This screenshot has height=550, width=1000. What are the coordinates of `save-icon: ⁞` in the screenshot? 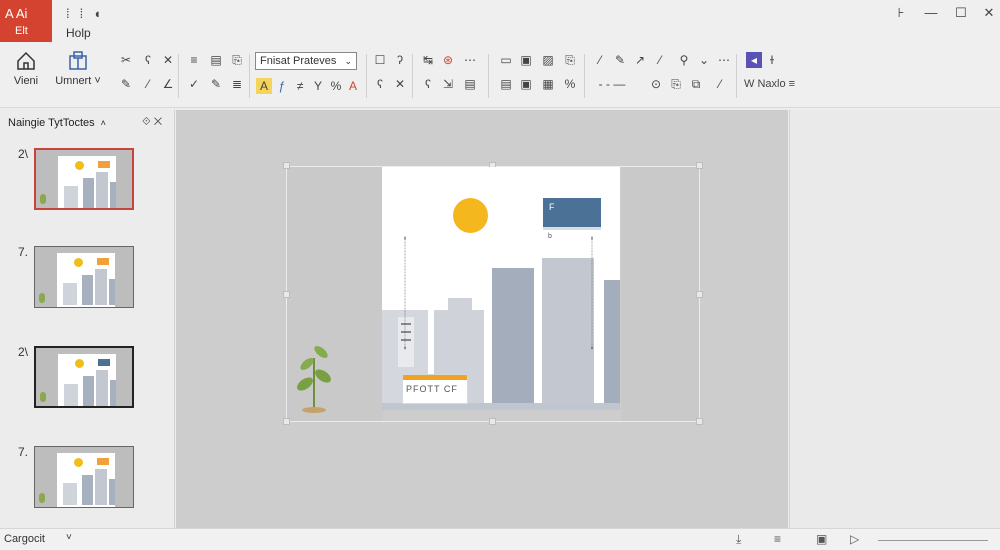 It's located at (73, 13).